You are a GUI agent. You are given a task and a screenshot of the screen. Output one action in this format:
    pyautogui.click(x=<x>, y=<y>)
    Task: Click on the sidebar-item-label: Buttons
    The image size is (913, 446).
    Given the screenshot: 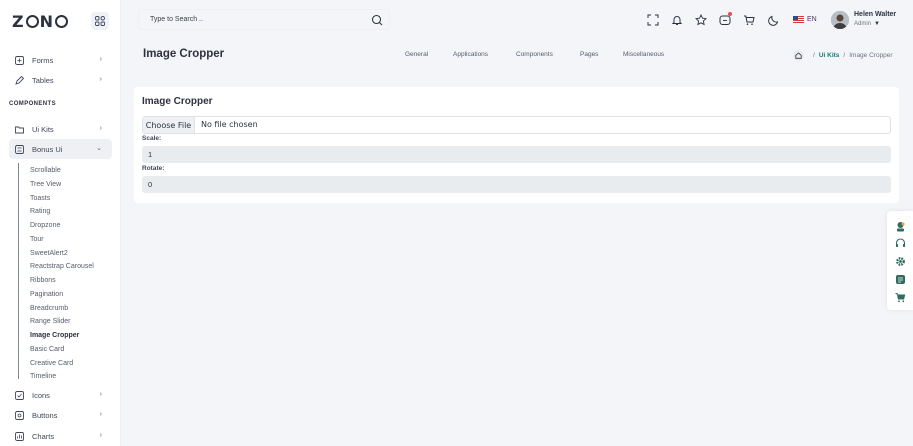 What is the action you would take?
    pyautogui.click(x=45, y=415)
    